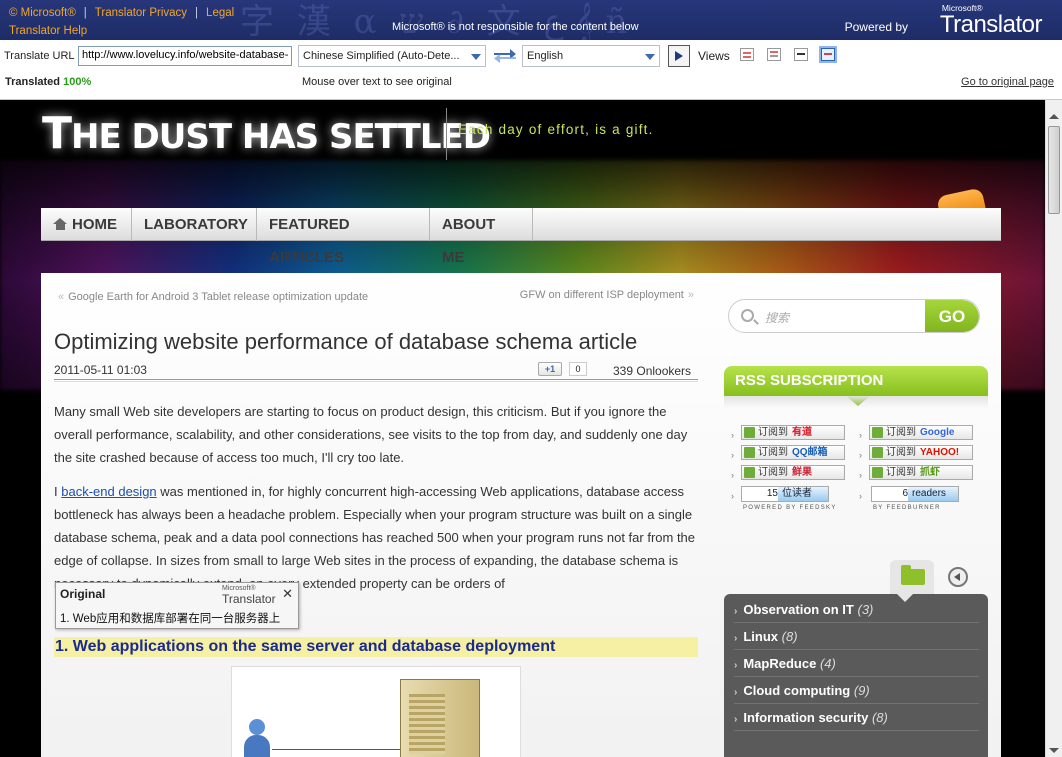  Describe the element at coordinates (1054, 170) in the screenshot. I see `scroll-thumb` at that location.